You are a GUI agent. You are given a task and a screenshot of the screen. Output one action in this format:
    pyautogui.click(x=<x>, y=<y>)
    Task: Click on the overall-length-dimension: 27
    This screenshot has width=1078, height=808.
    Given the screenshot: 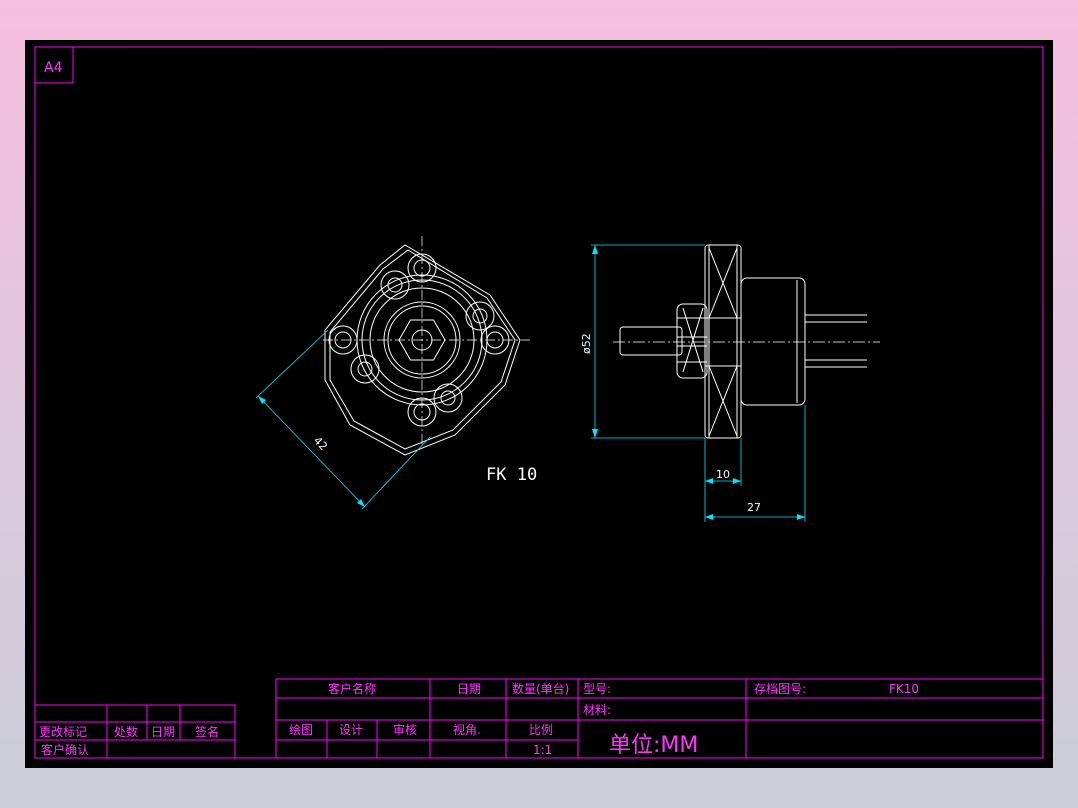 What is the action you would take?
    pyautogui.click(x=755, y=463)
    